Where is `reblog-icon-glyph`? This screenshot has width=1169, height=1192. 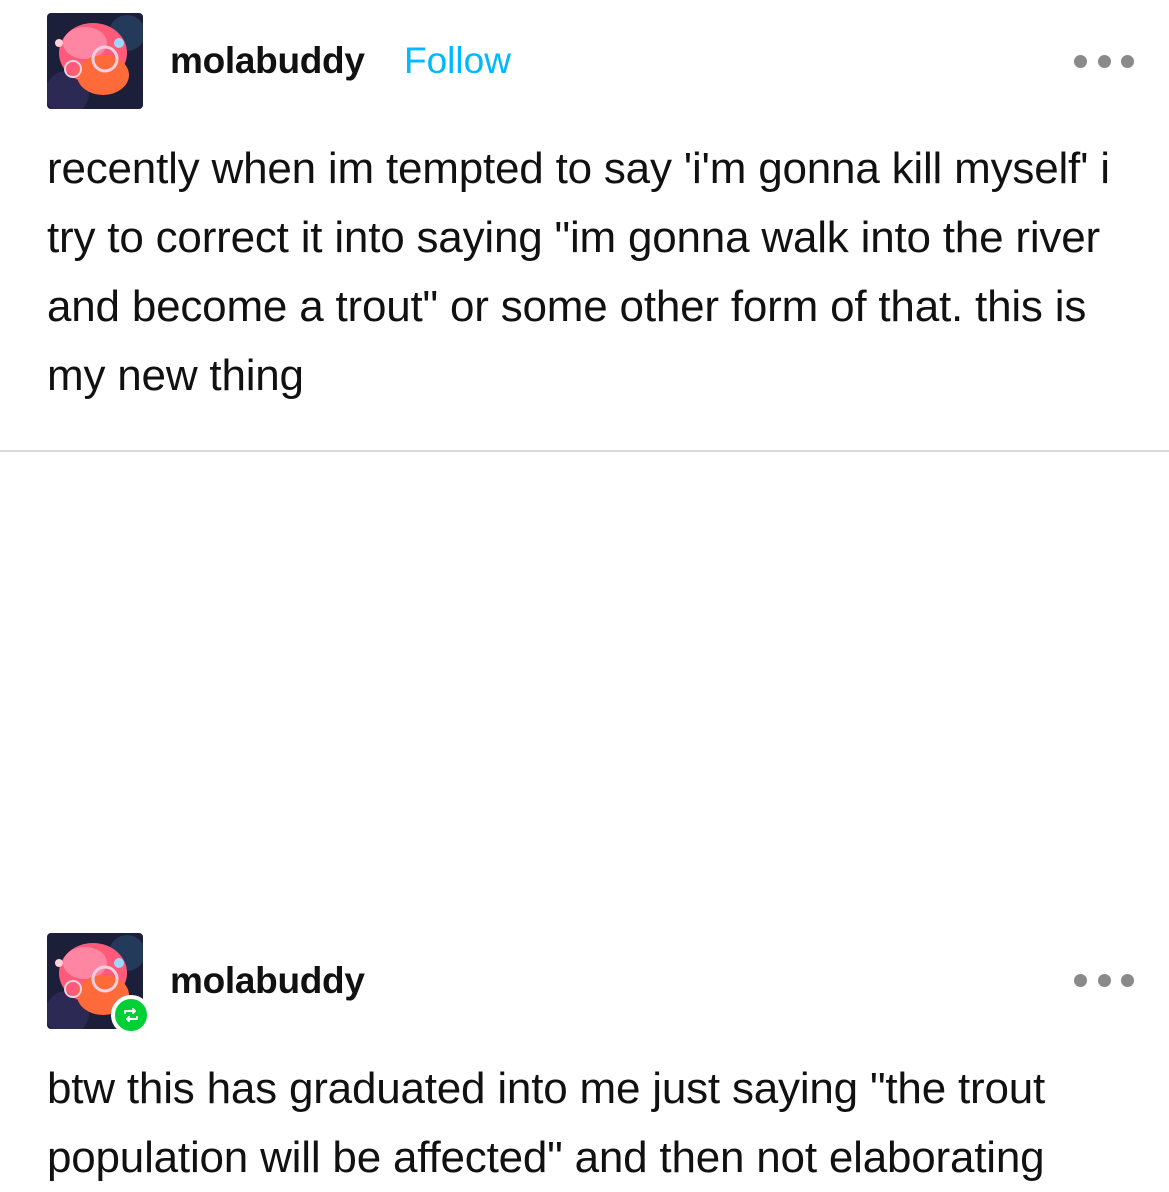
reblog-icon-glyph is located at coordinates (131, 1015).